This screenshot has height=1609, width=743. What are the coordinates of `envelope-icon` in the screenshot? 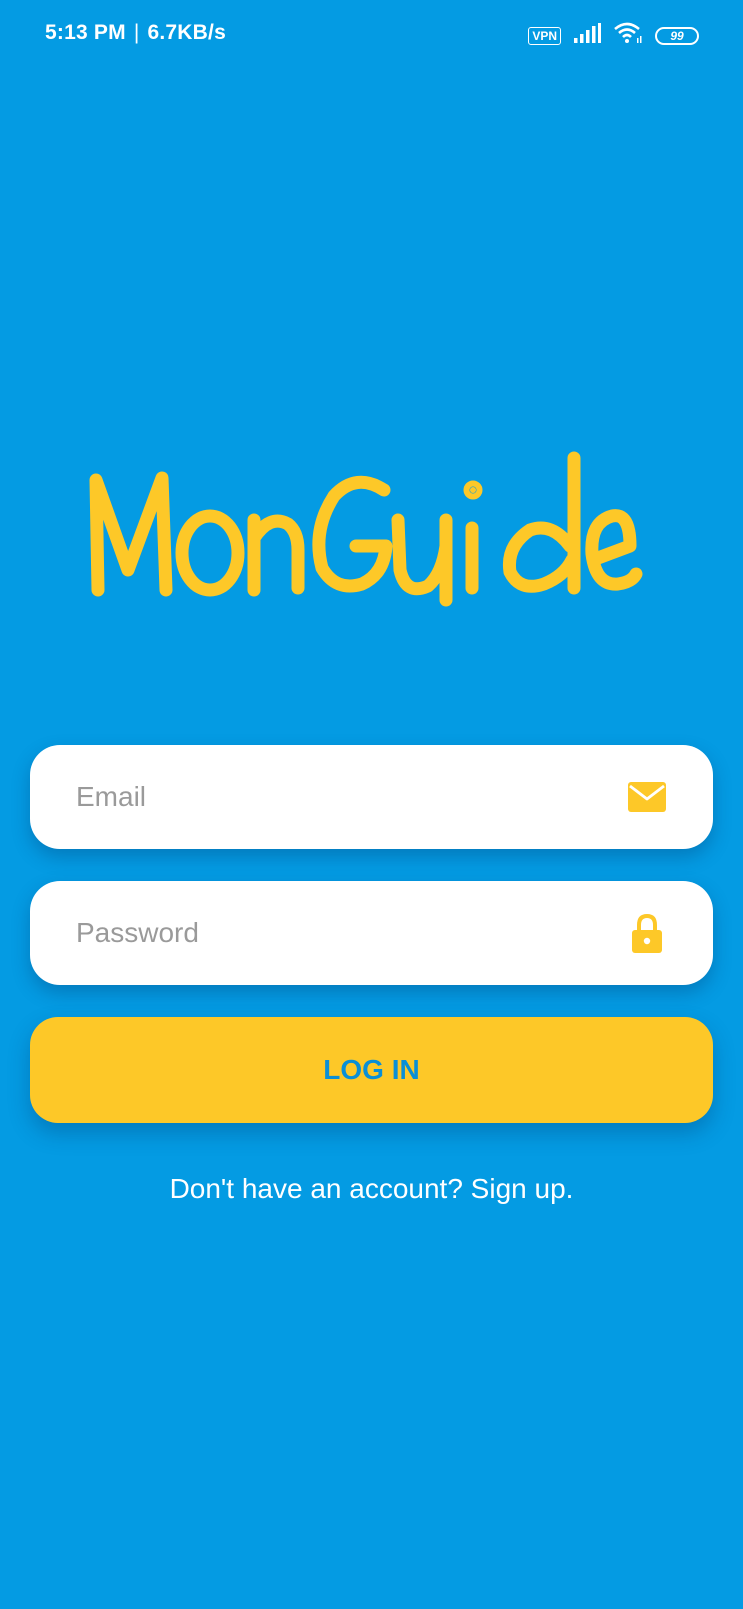 It's located at (647, 797).